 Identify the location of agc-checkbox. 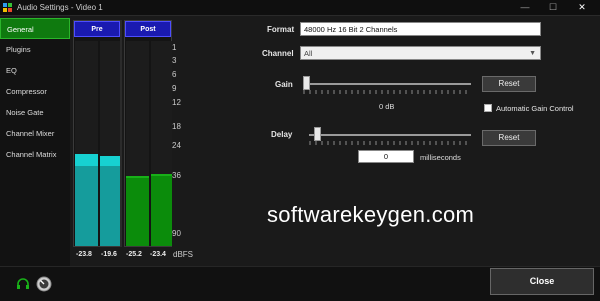
(488, 108).